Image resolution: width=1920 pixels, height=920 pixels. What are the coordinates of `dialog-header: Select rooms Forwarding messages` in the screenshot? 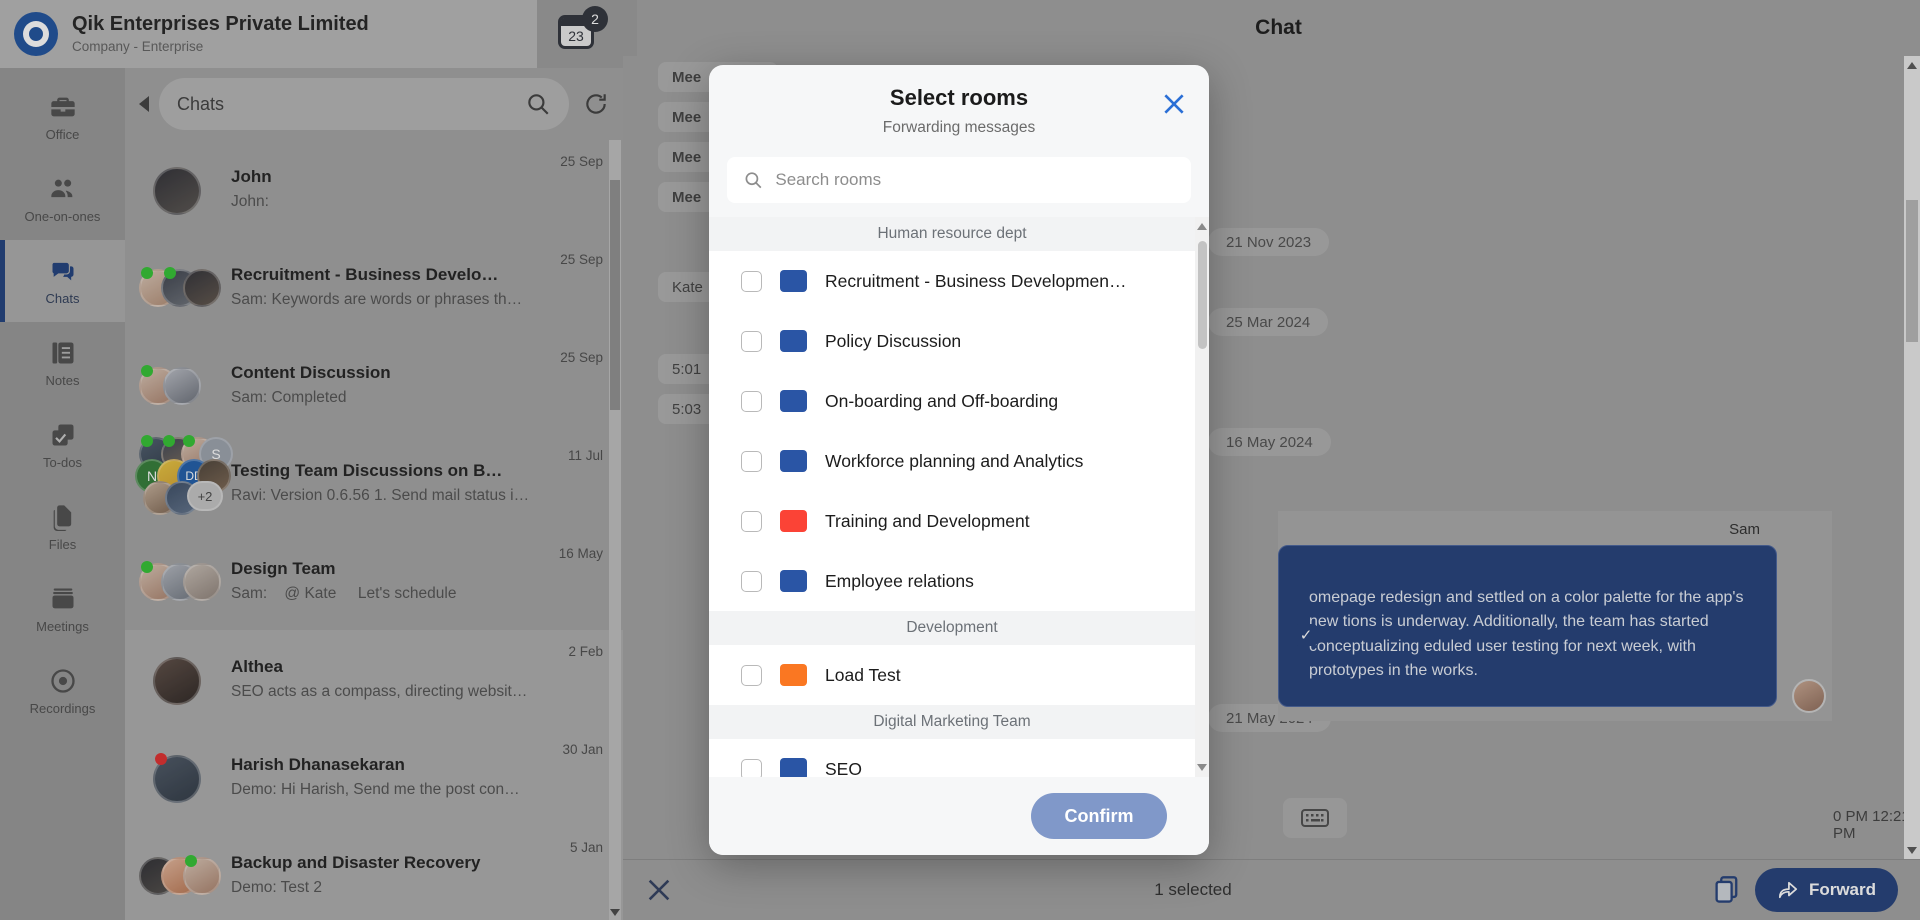 It's located at (959, 106).